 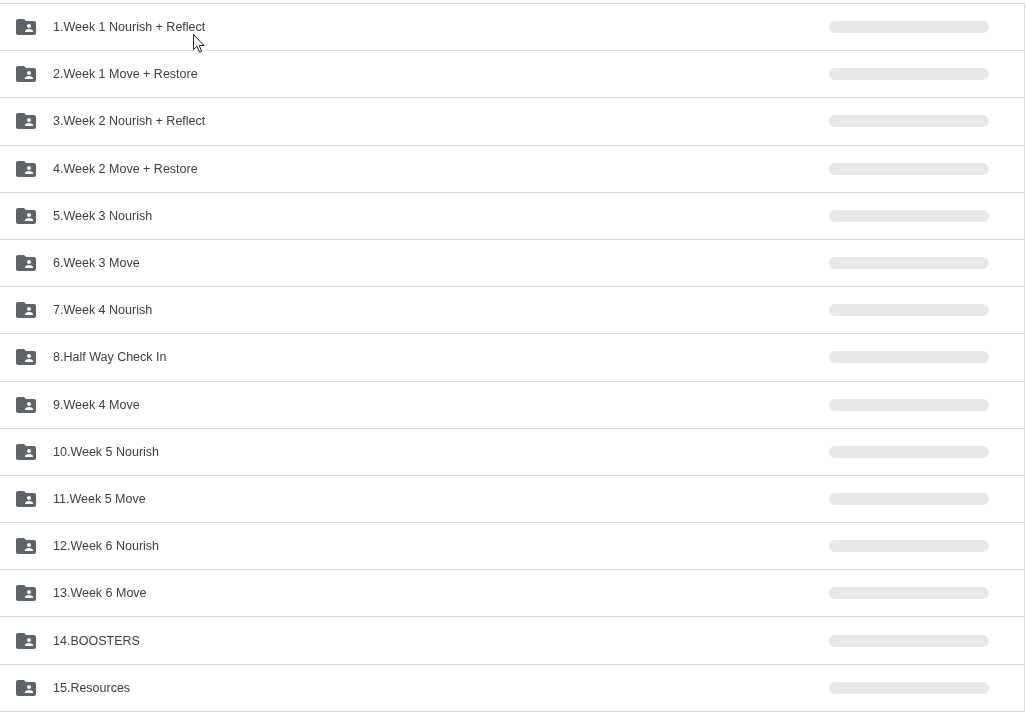 I want to click on folder-name: 11.Week 5 Move, so click(x=99, y=498).